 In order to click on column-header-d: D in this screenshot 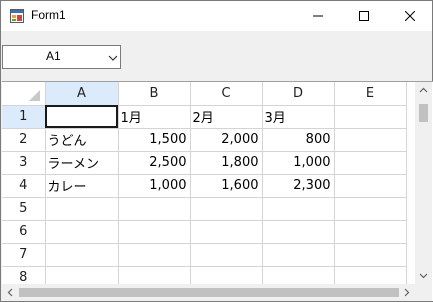, I will do `click(298, 94)`.